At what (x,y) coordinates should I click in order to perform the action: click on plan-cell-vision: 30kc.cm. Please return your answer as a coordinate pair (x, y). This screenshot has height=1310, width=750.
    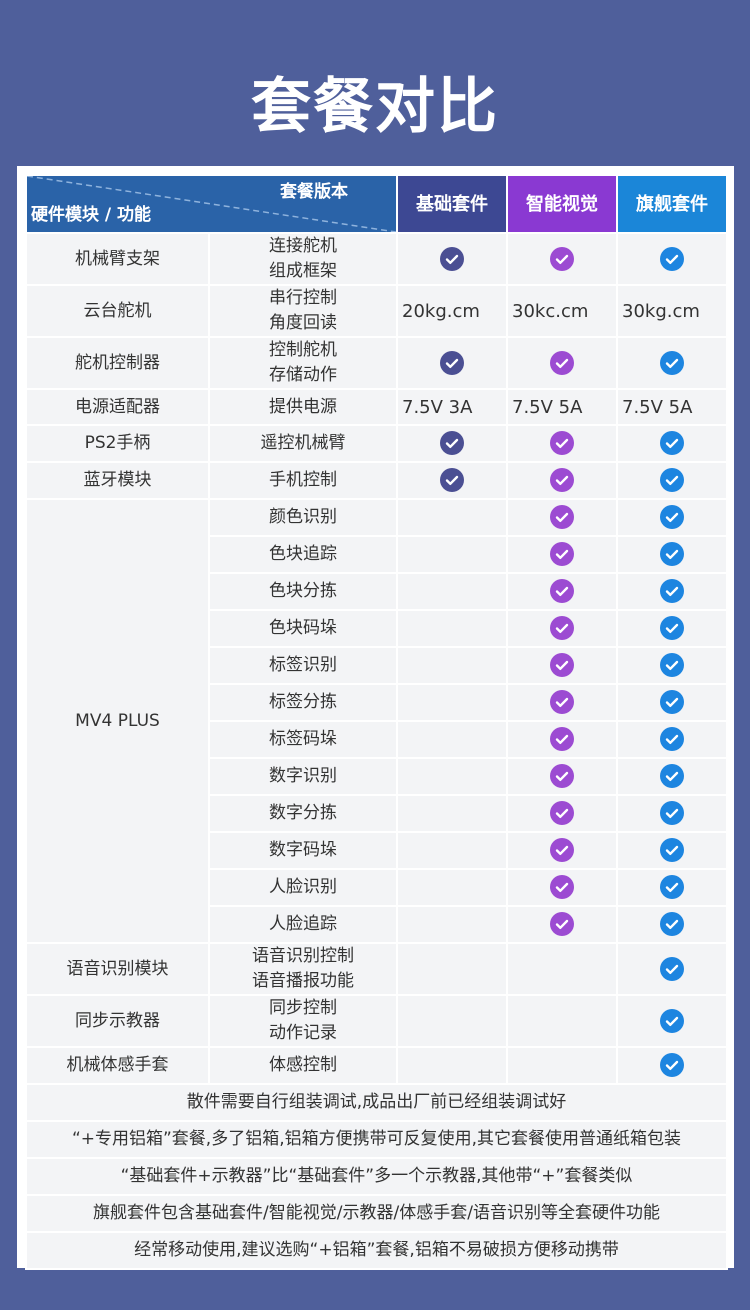
    Looking at the image, I should click on (562, 311).